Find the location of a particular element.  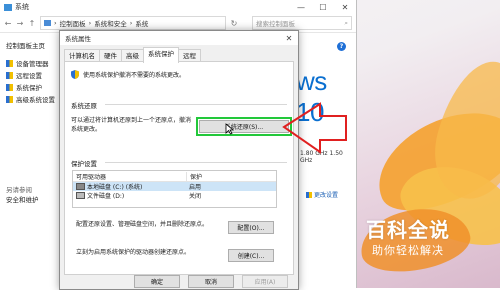

forward-arrow-icon: → is located at coordinates (20, 23).